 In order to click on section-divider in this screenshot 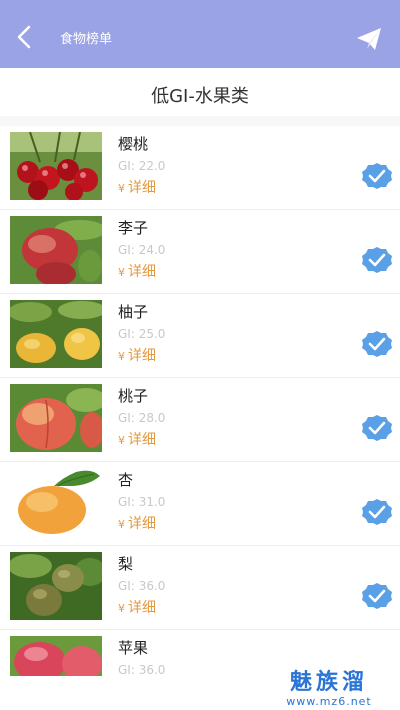, I will do `click(200, 121)`.